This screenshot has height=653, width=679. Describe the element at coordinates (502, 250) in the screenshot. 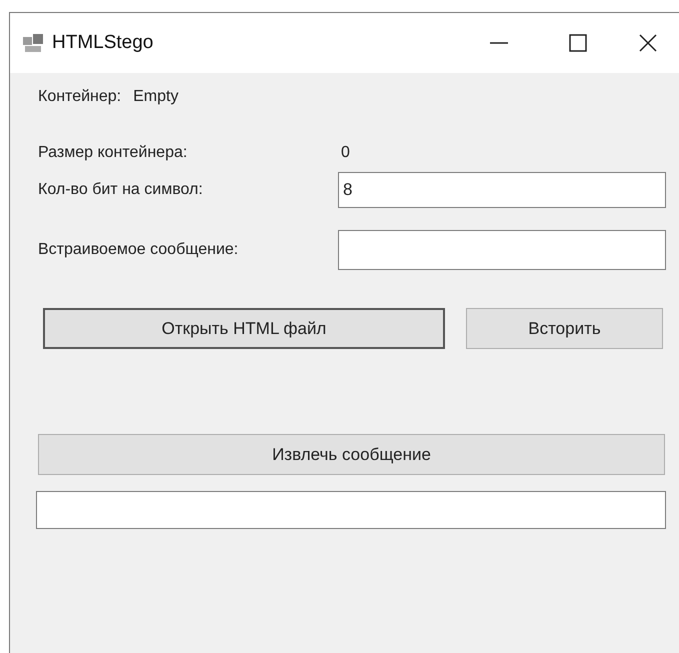

I see `message-field` at that location.